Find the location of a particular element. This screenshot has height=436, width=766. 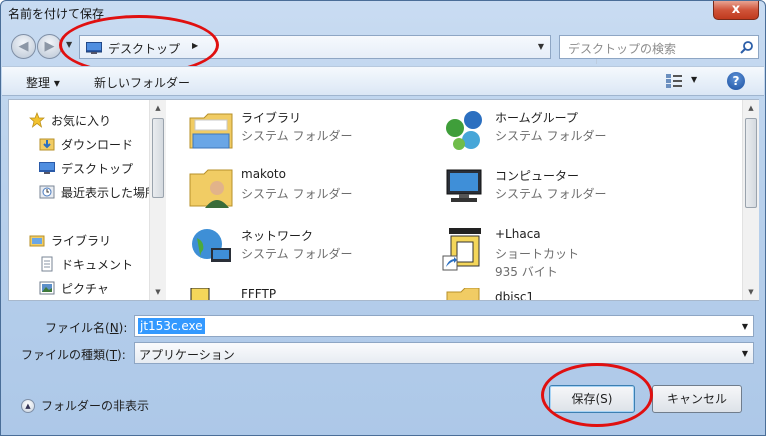

computer-icon is located at coordinates (464, 185).